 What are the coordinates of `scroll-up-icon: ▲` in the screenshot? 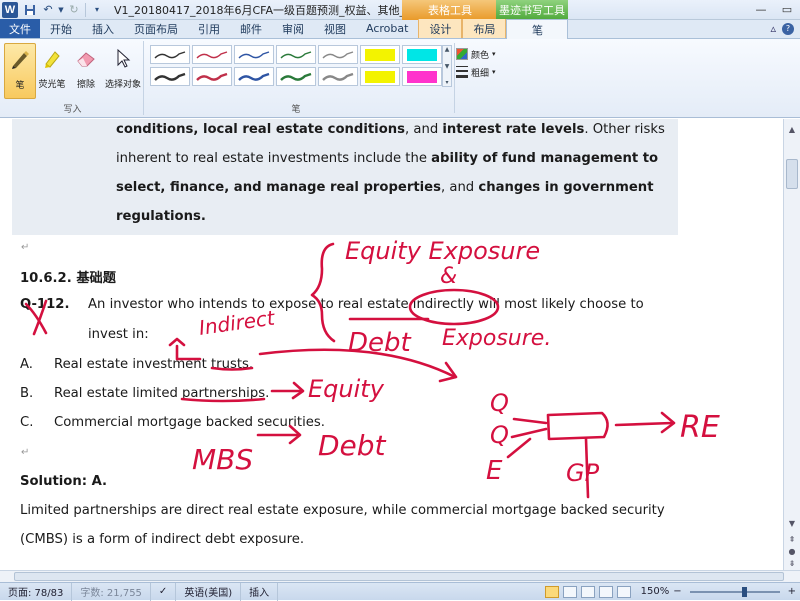 It's located at (792, 129).